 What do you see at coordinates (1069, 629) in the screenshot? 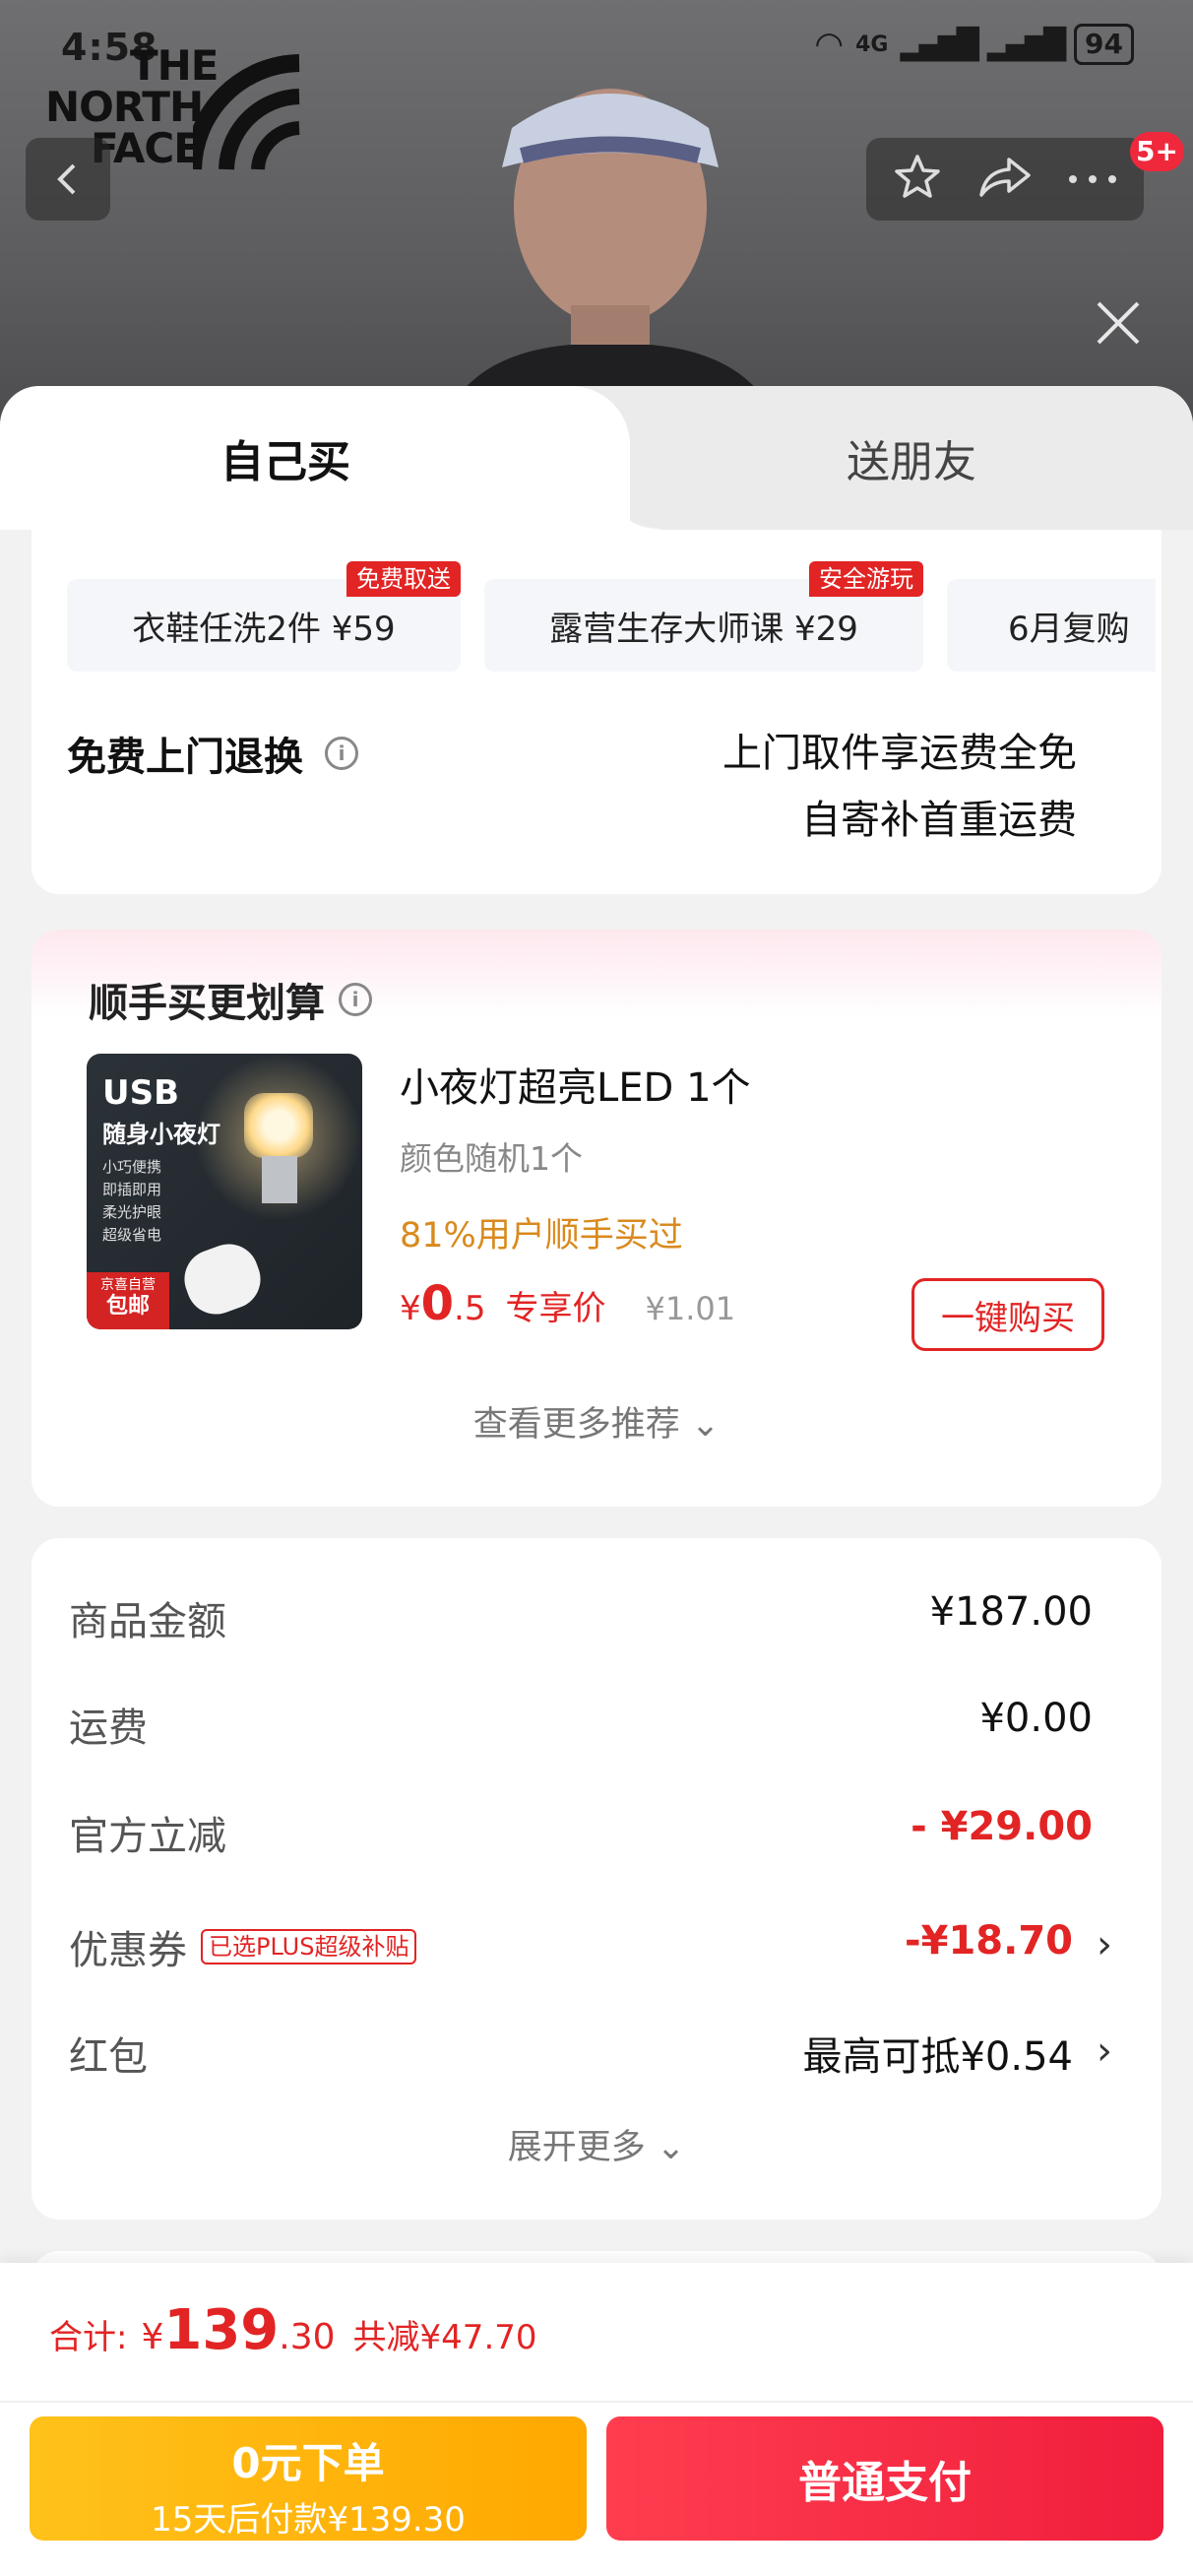
I see `service-repurchase-label: 6月复购` at bounding box center [1069, 629].